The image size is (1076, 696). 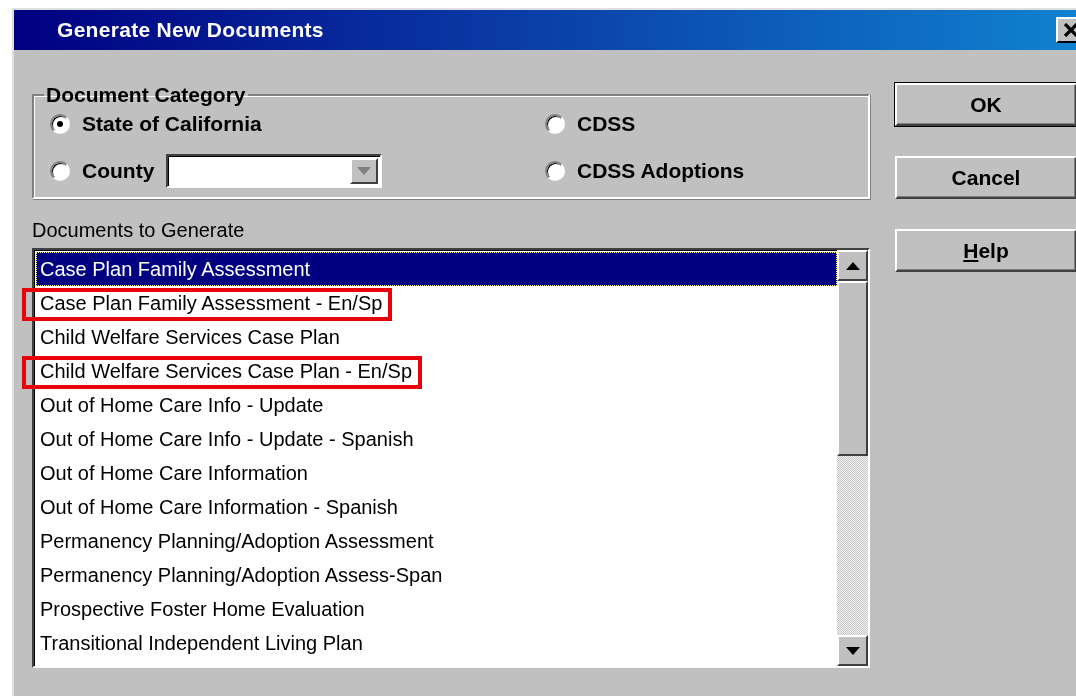 I want to click on caret-icon, so click(x=364, y=170).